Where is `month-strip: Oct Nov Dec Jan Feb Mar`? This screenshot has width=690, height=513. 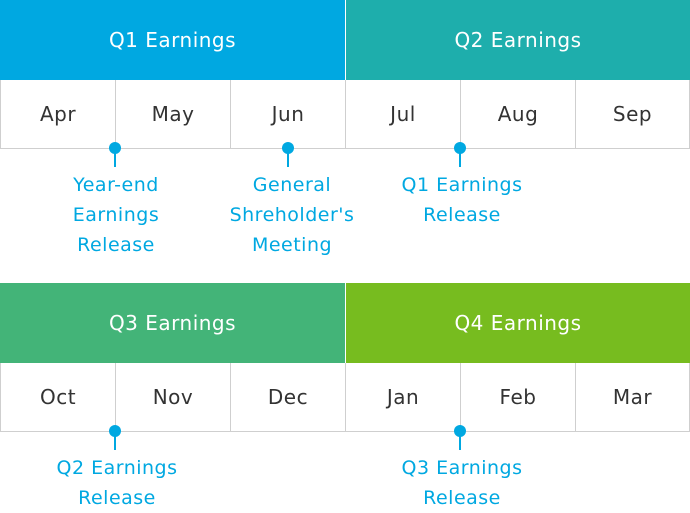 month-strip: Oct Nov Dec Jan Feb Mar is located at coordinates (345, 397).